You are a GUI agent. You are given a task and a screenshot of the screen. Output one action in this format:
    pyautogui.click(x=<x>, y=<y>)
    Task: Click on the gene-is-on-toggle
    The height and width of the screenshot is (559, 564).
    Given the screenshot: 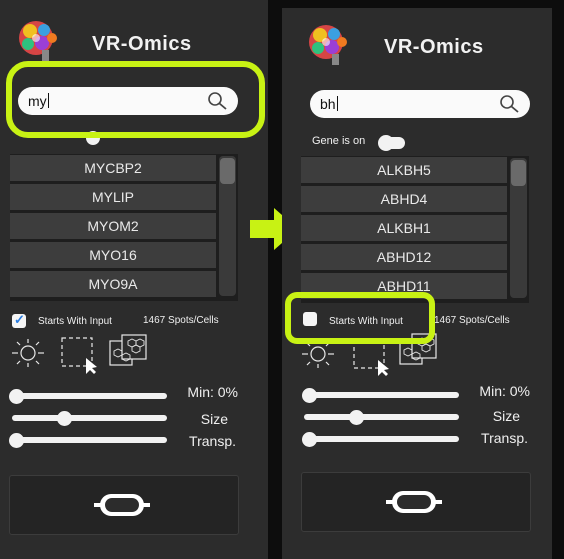 What is the action you would take?
    pyautogui.click(x=391, y=143)
    